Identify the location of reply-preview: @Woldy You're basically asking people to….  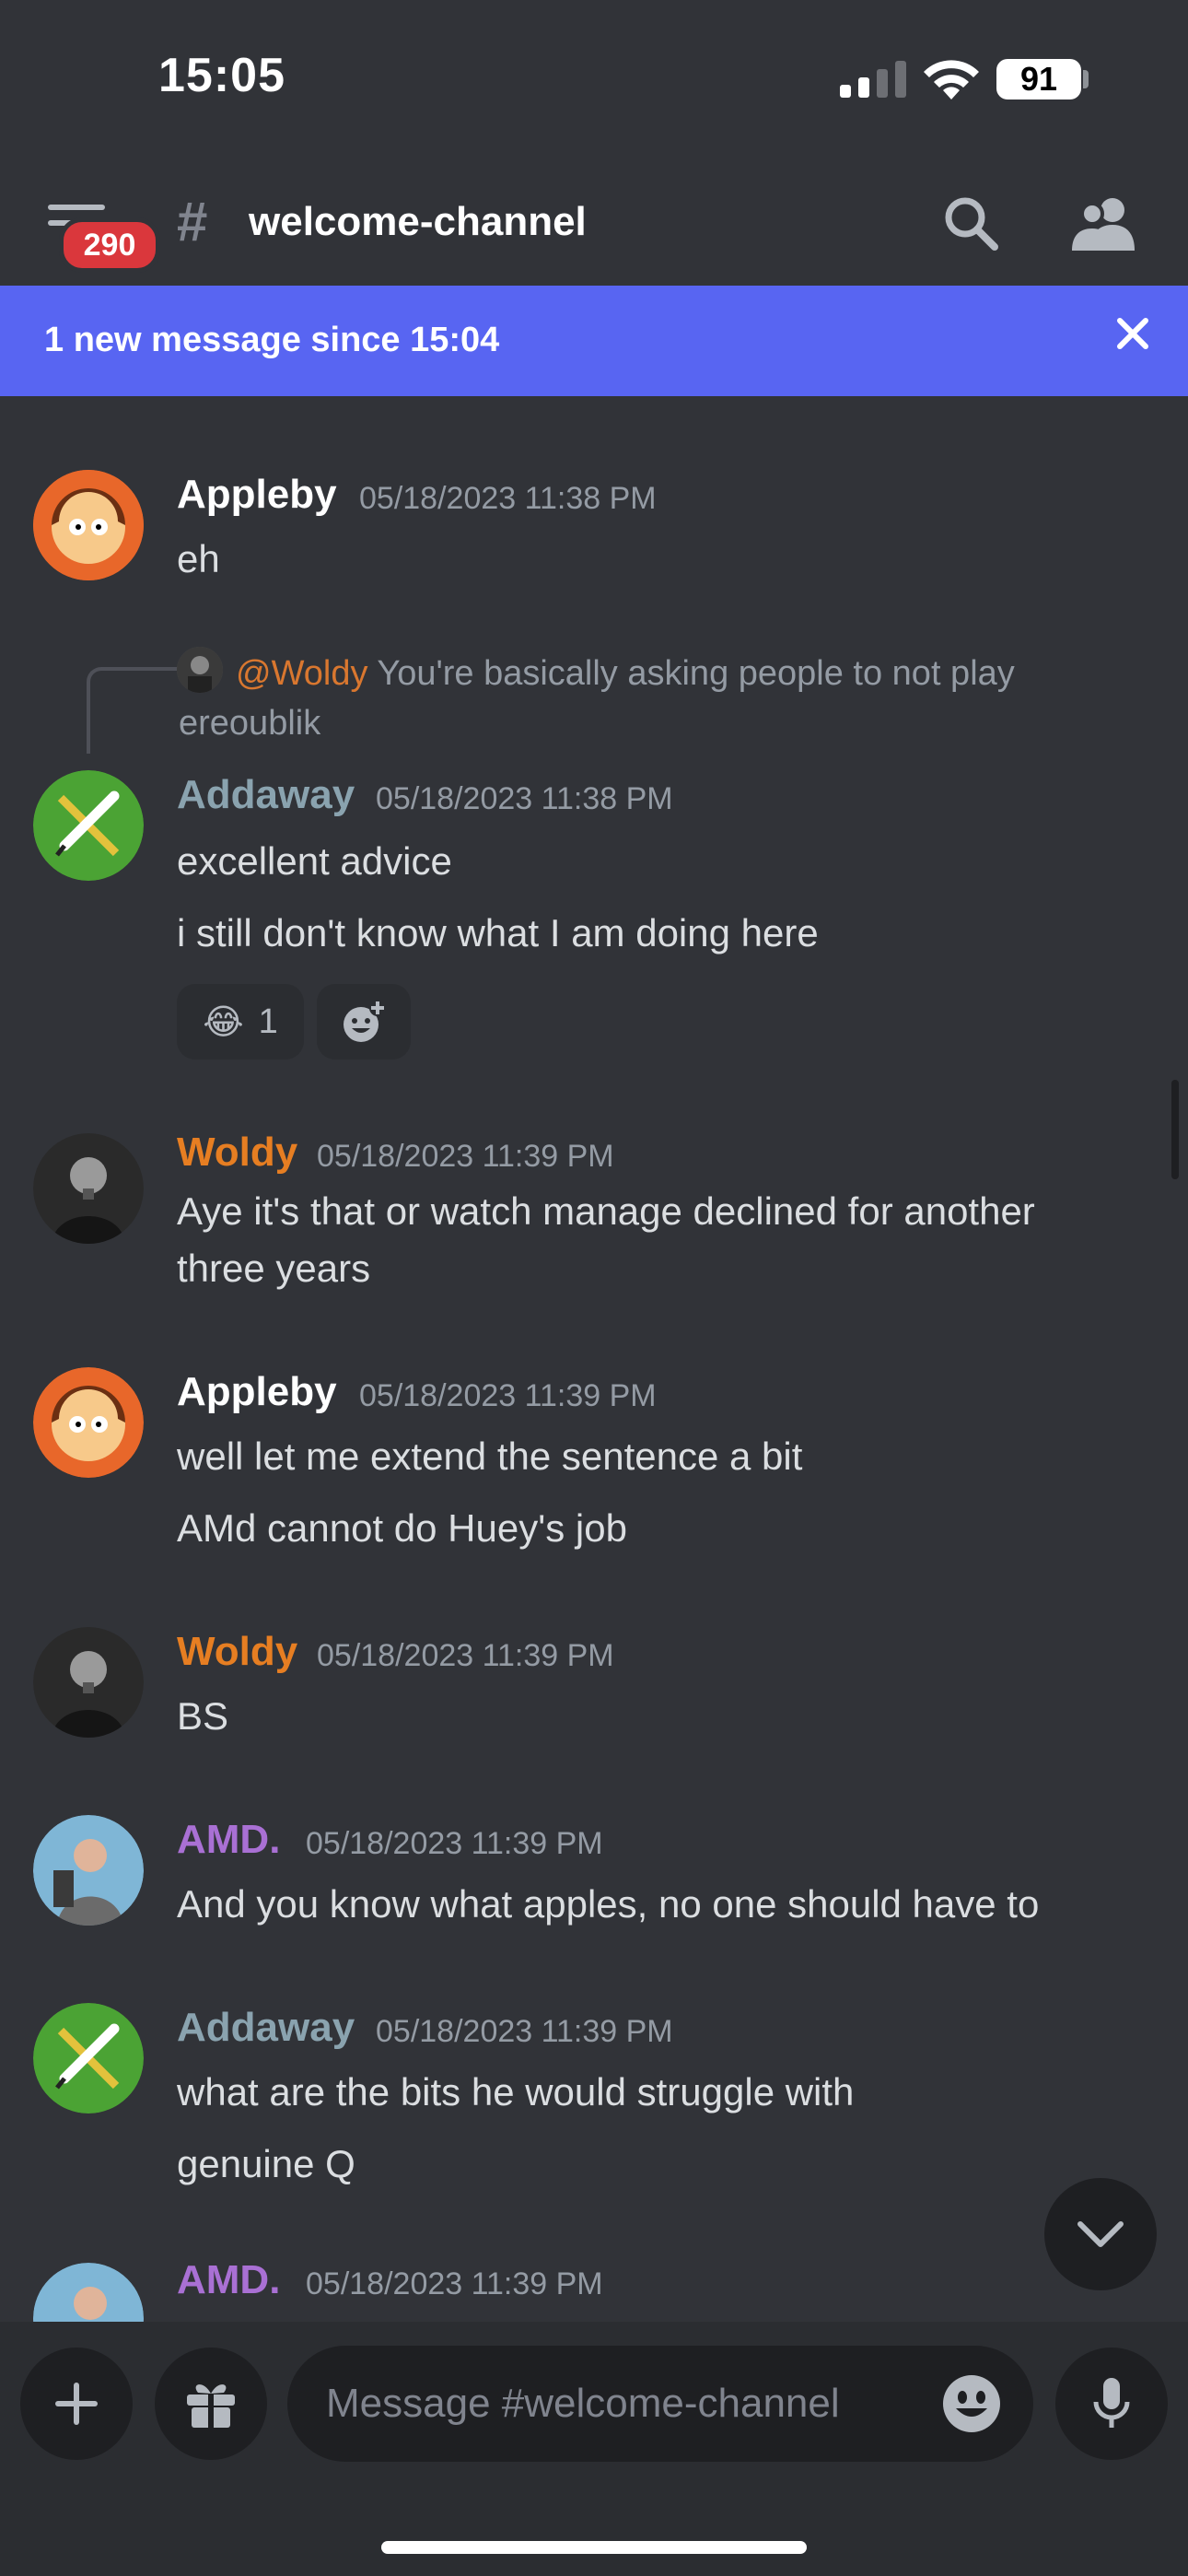
(639, 698).